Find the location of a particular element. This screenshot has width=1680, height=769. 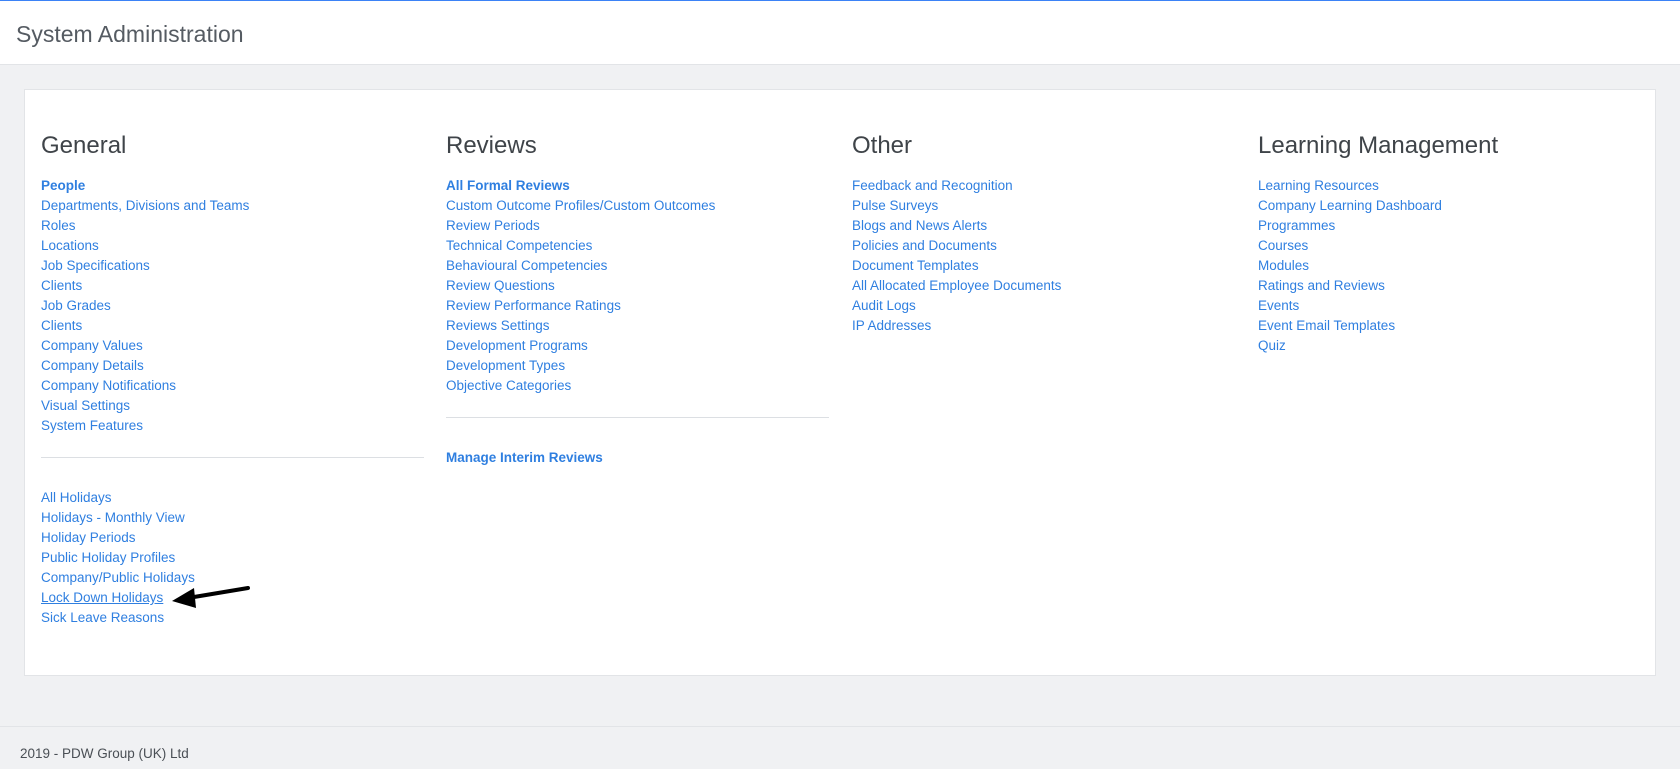

link-company-values: Company Values is located at coordinates (92, 345).